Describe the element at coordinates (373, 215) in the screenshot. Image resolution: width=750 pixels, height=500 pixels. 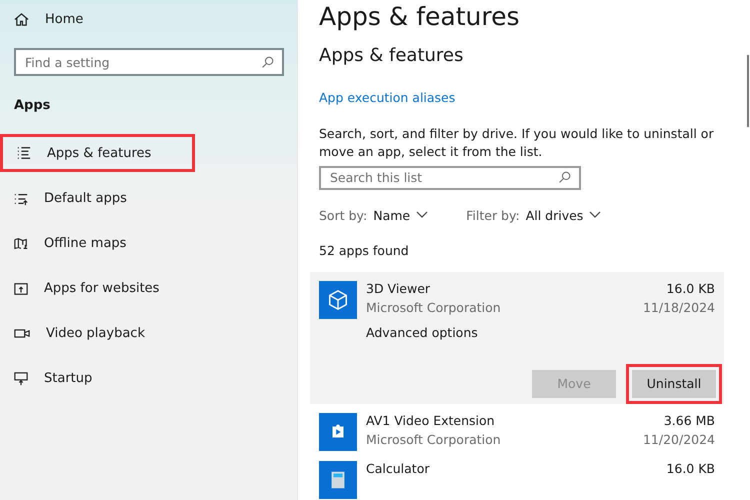
I see `sort-dropdown: Sort by: Name` at that location.